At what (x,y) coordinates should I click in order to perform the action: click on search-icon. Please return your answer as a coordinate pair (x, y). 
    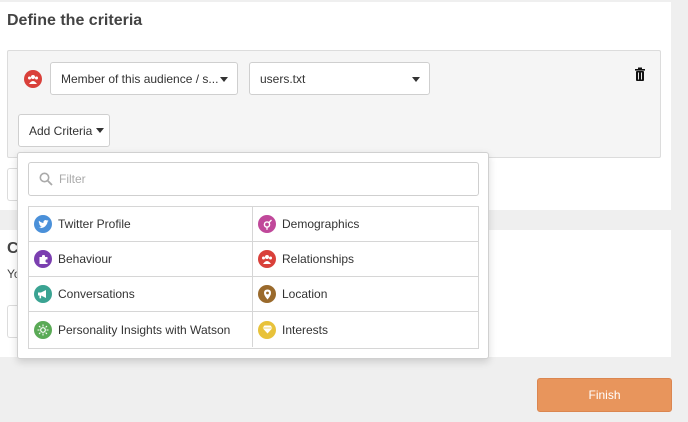
    Looking at the image, I should click on (46, 179).